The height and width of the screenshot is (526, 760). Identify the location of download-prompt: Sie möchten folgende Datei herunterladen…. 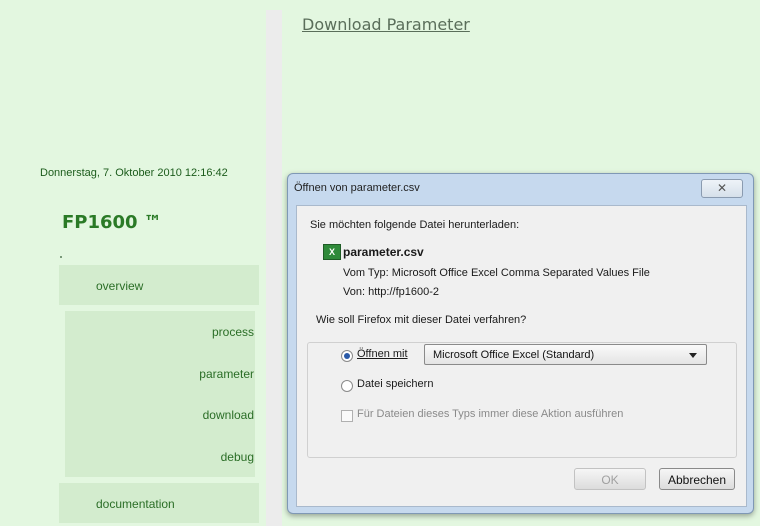
(415, 225).